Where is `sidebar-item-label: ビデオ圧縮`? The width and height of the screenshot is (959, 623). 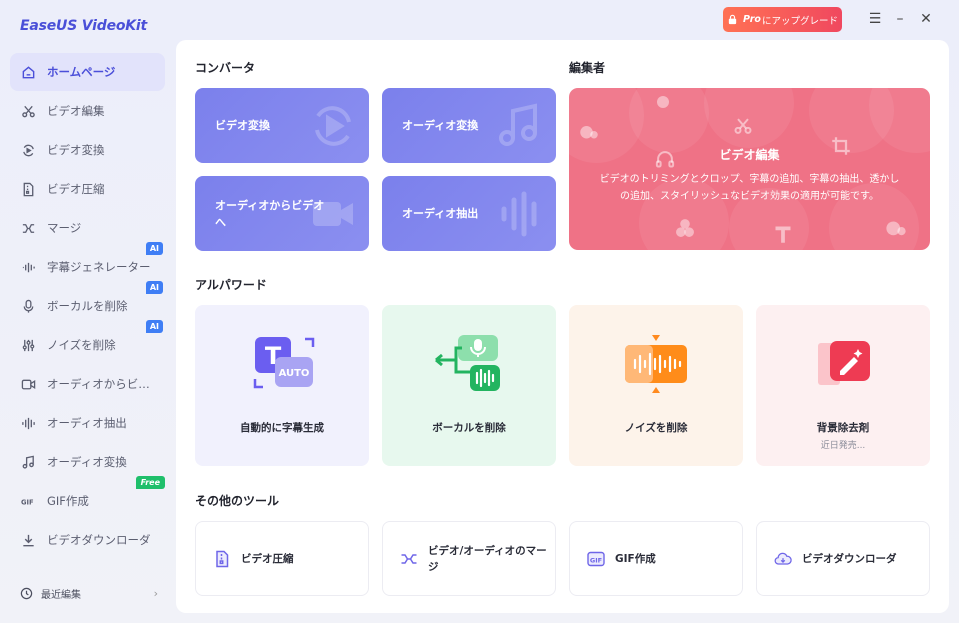
sidebar-item-label: ビデオ圧縮 is located at coordinates (76, 189).